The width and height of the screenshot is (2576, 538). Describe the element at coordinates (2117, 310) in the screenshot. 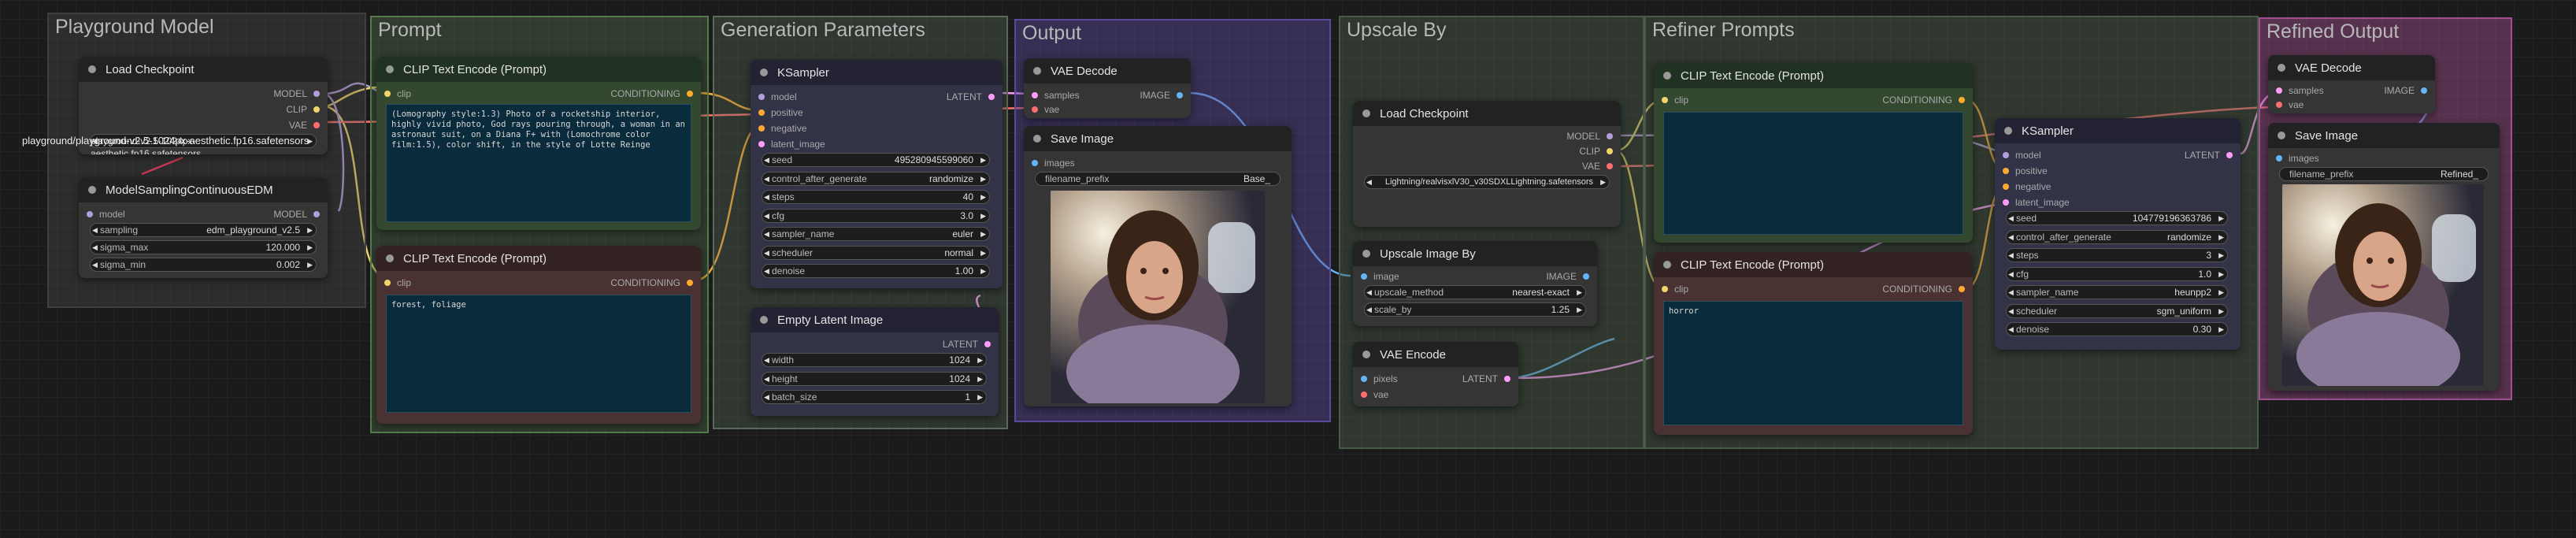

I see `scheduler-widget: schedulersgm_uniform` at that location.